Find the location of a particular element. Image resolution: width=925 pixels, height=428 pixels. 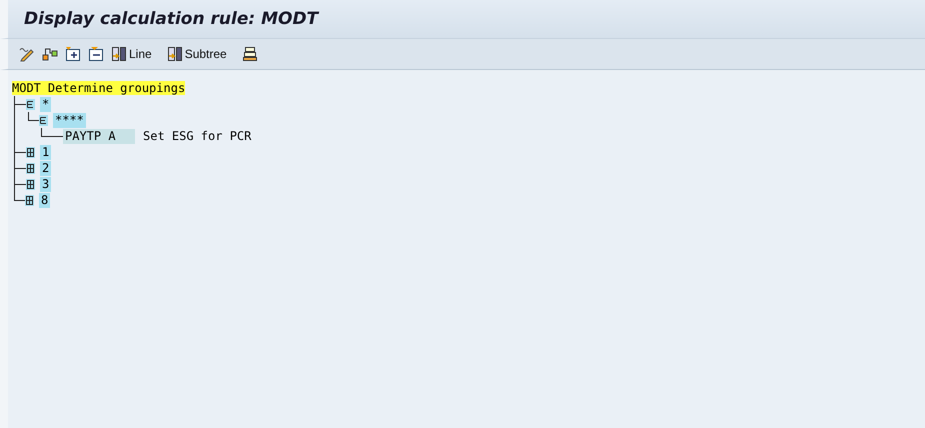

stack-icon is located at coordinates (249, 54).